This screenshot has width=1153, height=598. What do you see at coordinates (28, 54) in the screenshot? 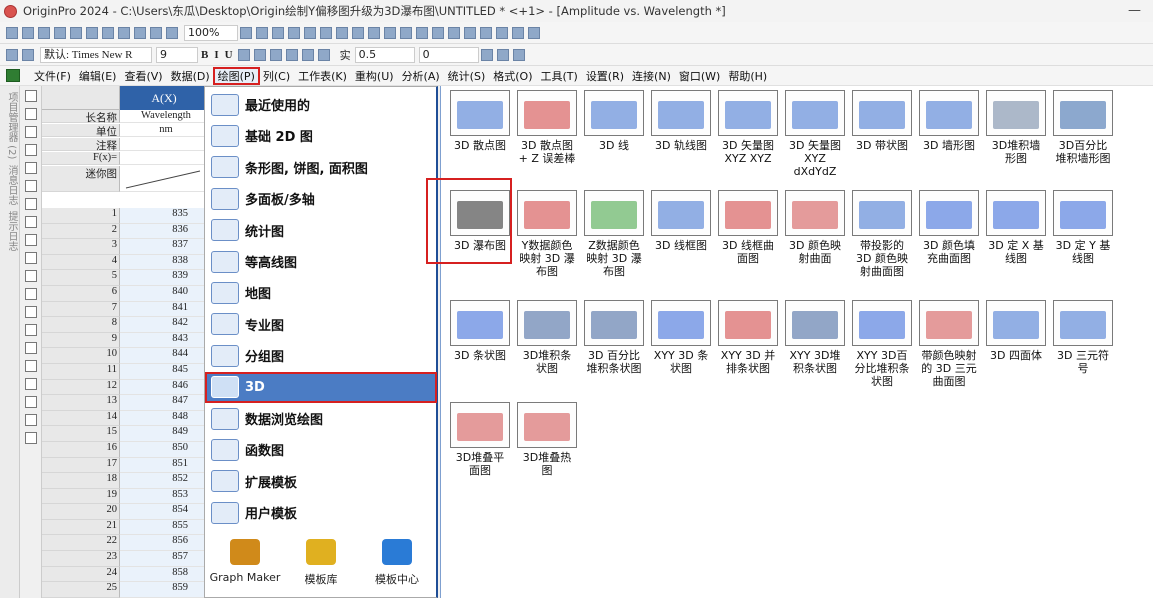
I see `copy-icon` at bounding box center [28, 54].